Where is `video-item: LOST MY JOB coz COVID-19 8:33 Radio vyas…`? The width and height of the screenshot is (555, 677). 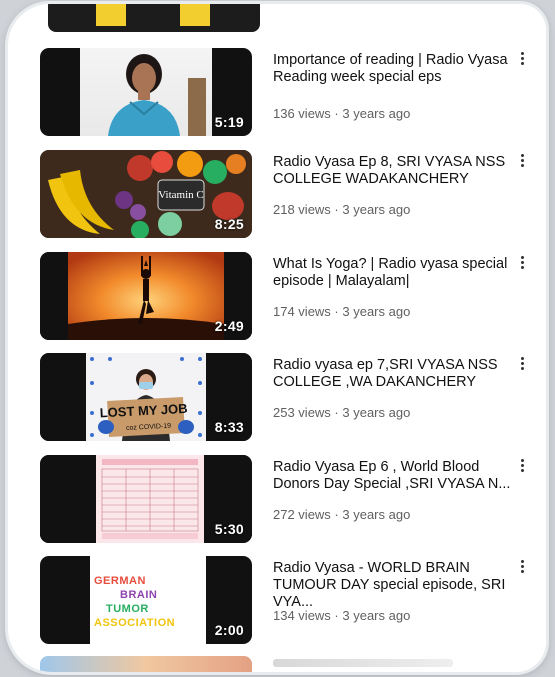 video-item: LOST MY JOB coz COVID-19 8:33 Radio vyas… is located at coordinates (290, 399).